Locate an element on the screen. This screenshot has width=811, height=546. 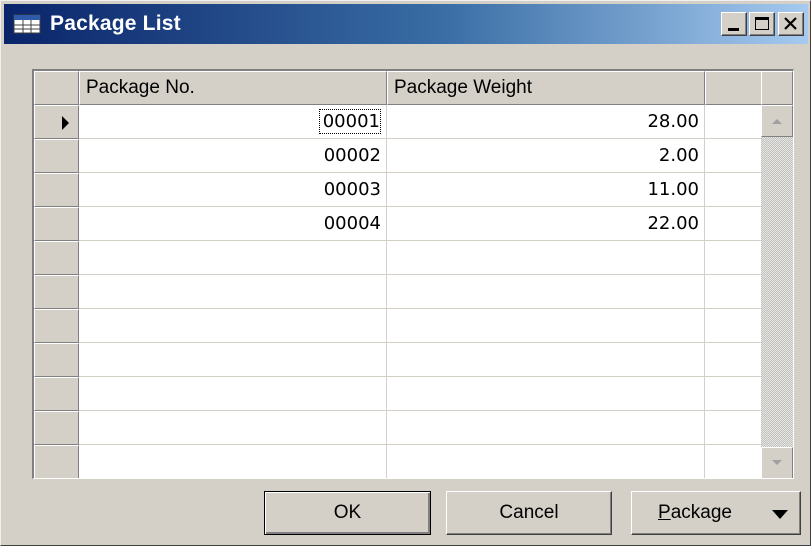
minimize-icon is located at coordinates (733, 29).